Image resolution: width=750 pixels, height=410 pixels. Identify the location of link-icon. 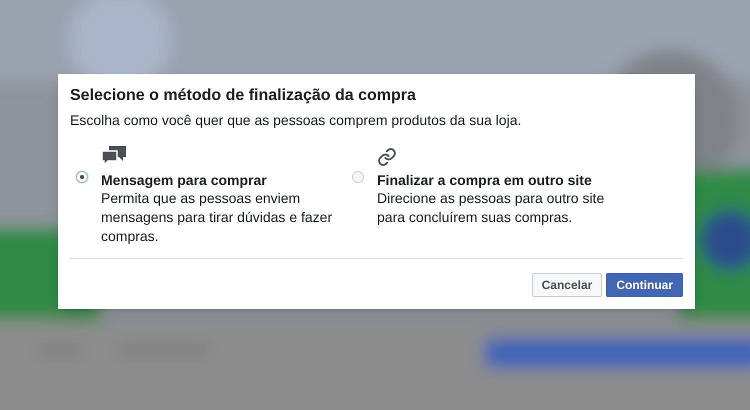
(387, 157).